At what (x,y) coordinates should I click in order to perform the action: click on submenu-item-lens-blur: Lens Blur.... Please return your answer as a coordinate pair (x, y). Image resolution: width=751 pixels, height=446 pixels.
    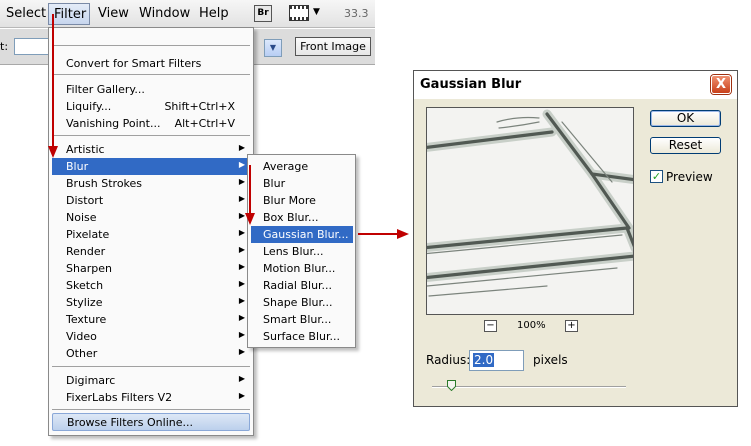
    Looking at the image, I should click on (302, 251).